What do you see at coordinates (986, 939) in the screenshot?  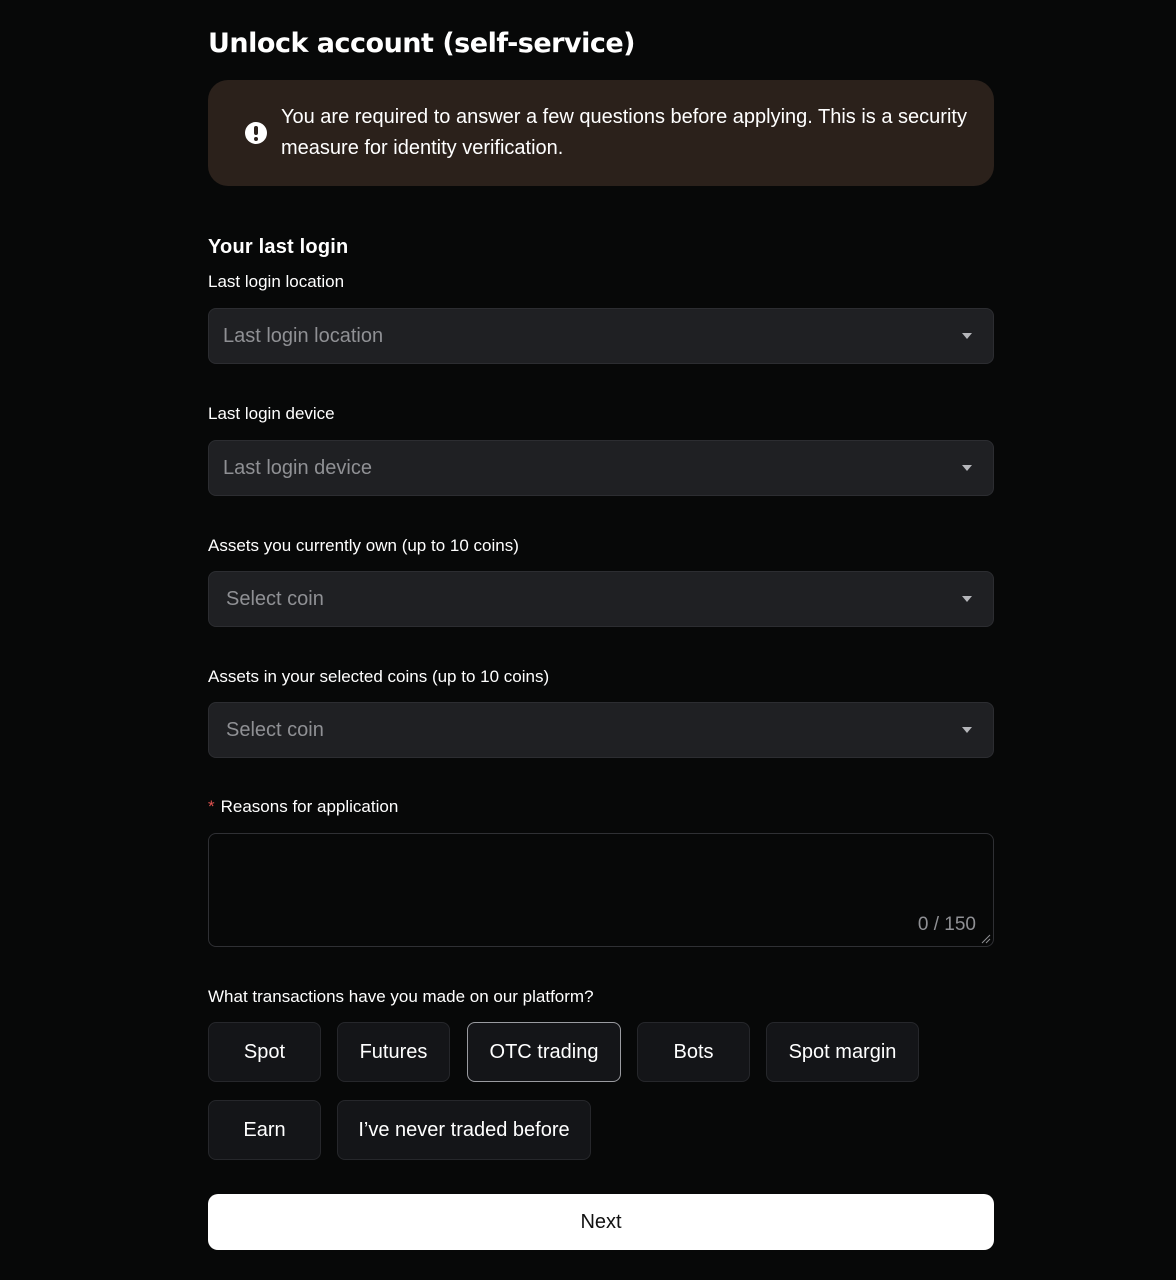 I see `resize-handle-icon` at bounding box center [986, 939].